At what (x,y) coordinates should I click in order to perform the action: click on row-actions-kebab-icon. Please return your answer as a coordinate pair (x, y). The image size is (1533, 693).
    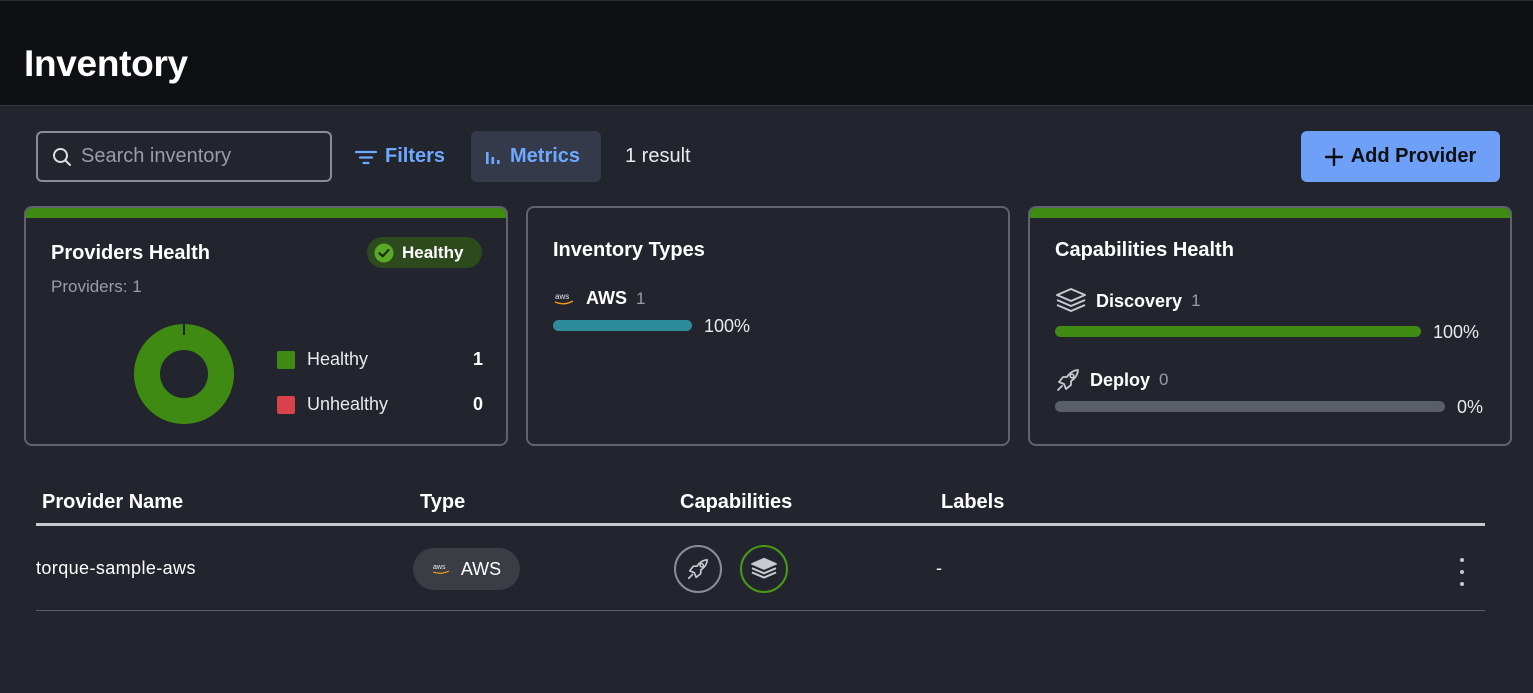
    Looking at the image, I should click on (1462, 572).